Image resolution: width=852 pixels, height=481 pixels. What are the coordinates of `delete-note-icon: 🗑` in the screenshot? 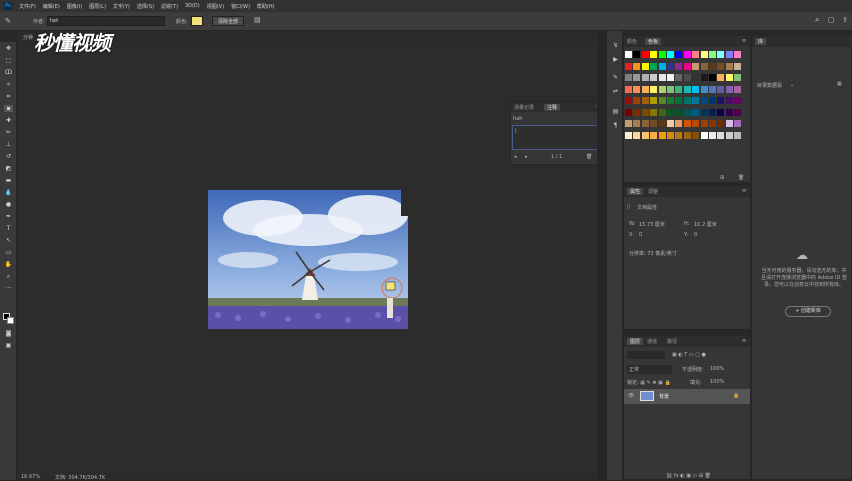 It's located at (589, 157).